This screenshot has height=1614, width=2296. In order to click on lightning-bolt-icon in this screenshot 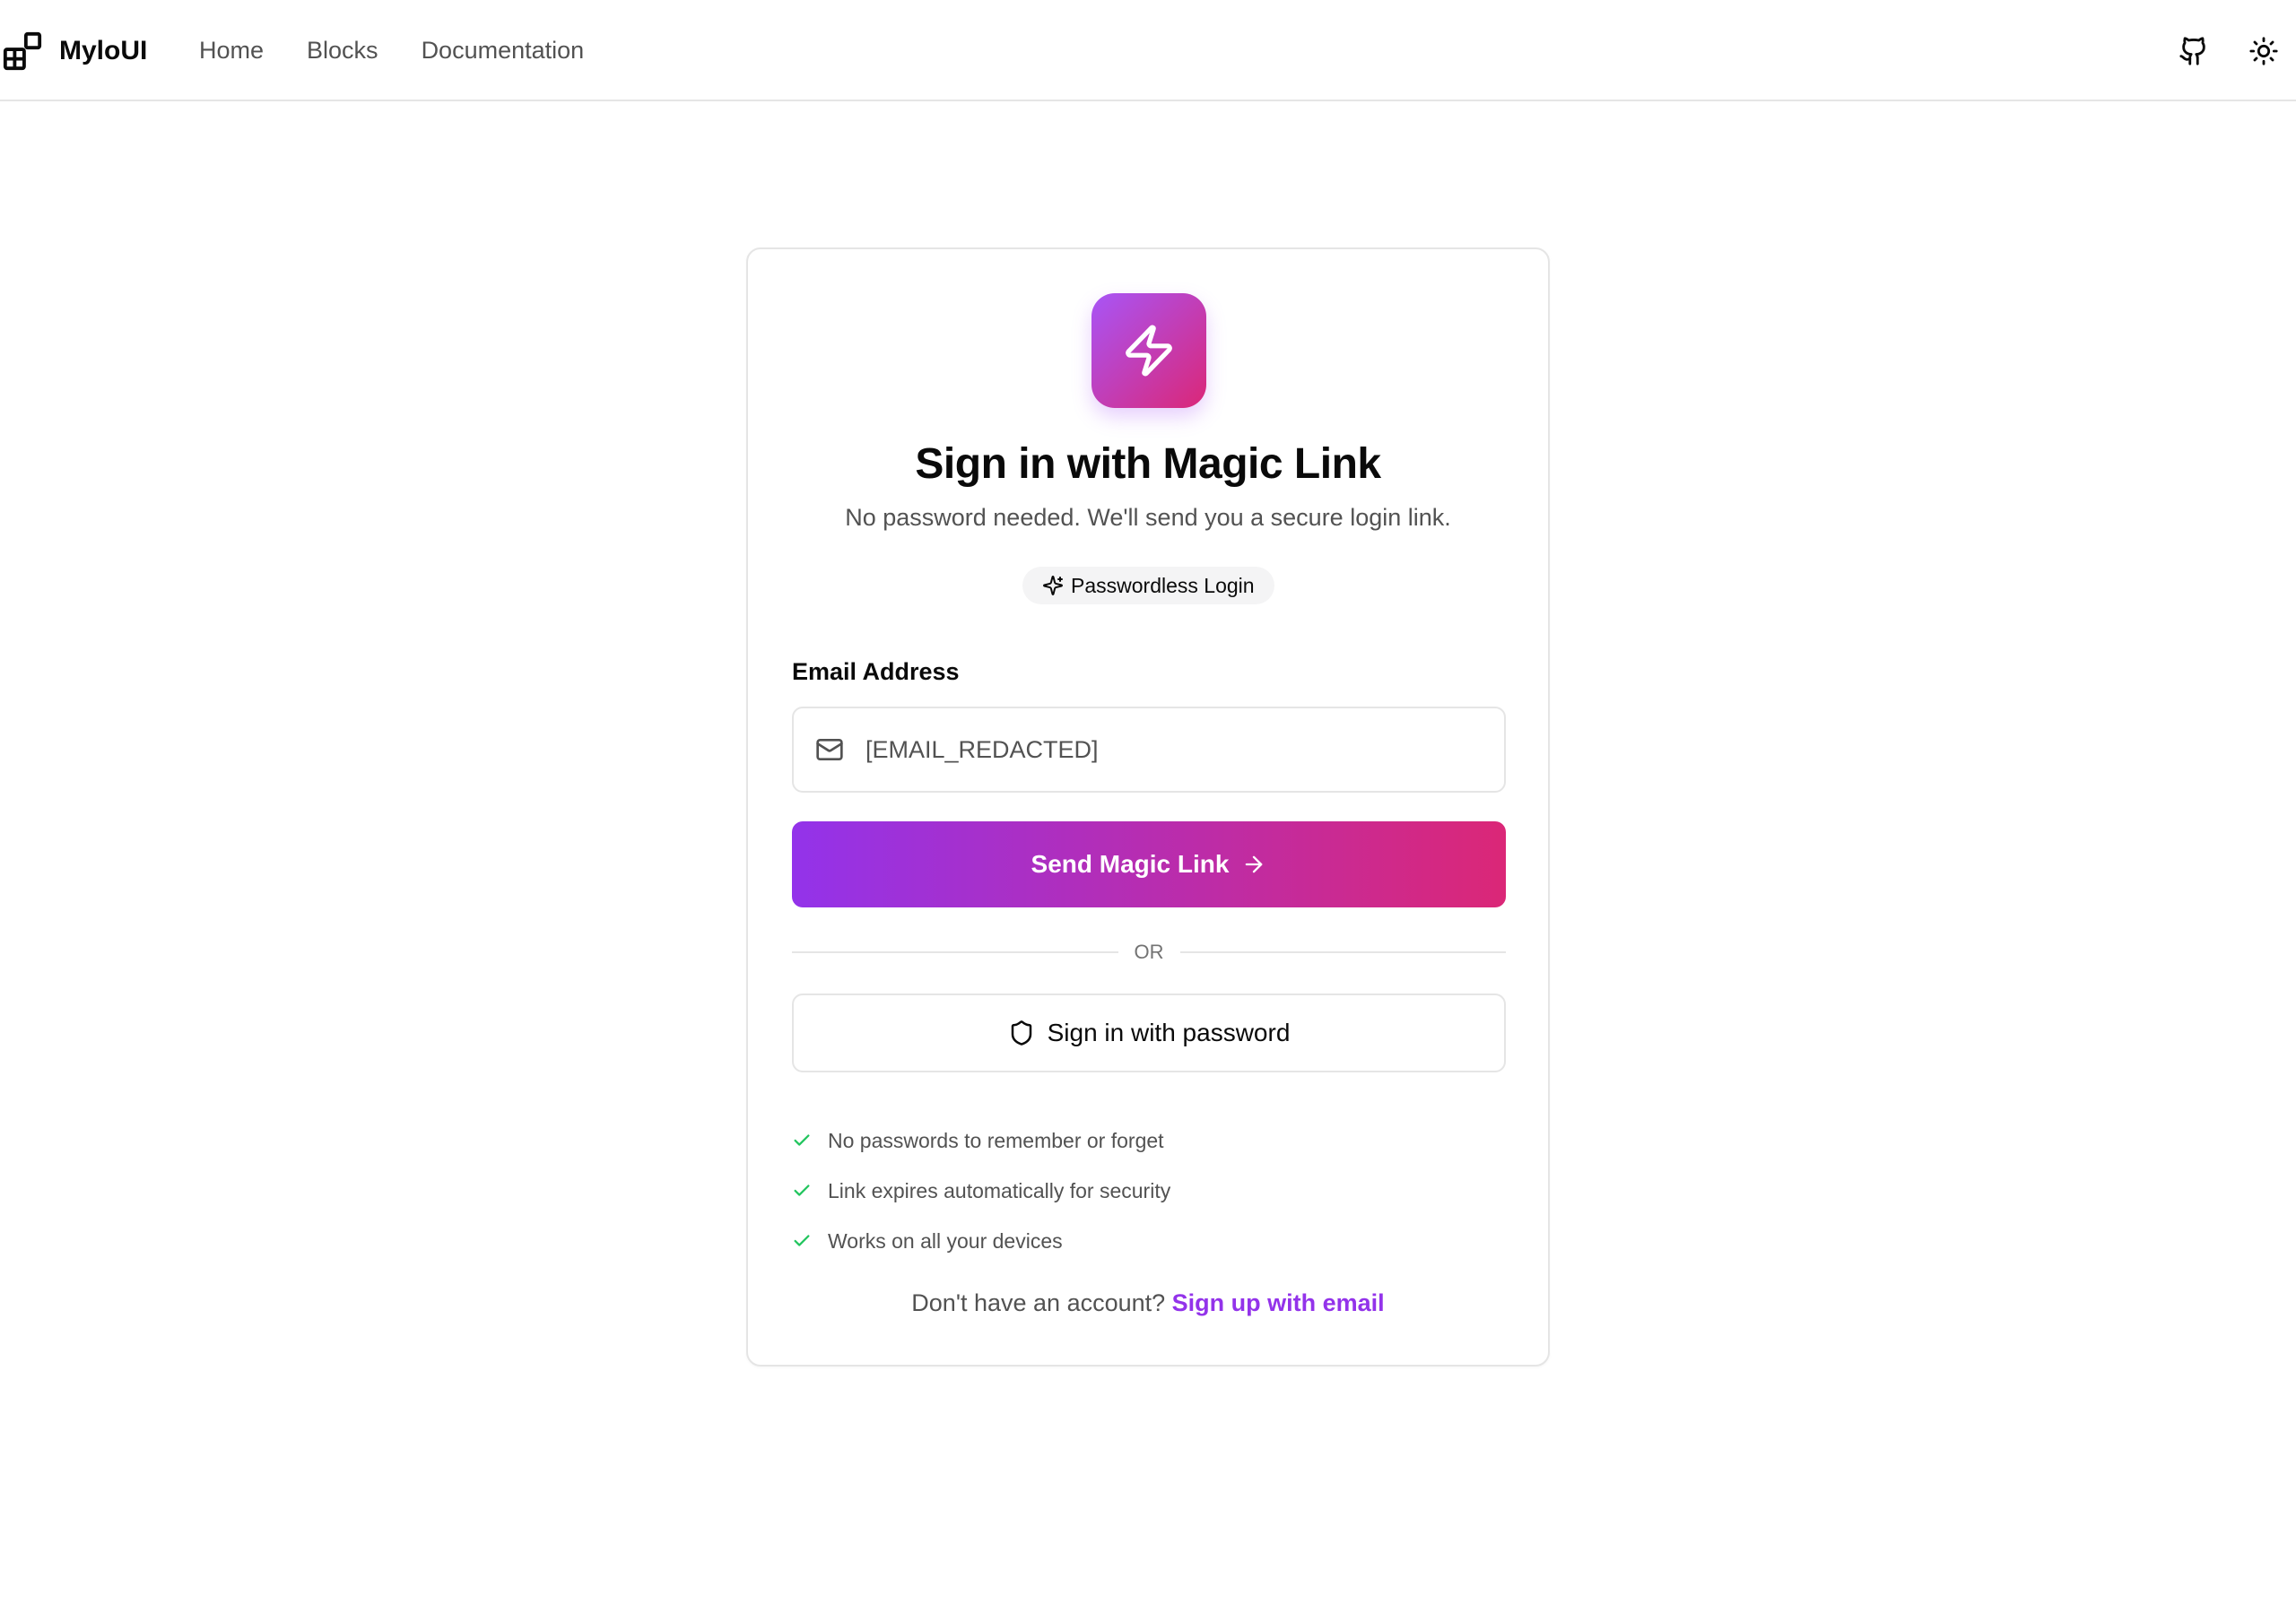, I will do `click(1149, 351)`.